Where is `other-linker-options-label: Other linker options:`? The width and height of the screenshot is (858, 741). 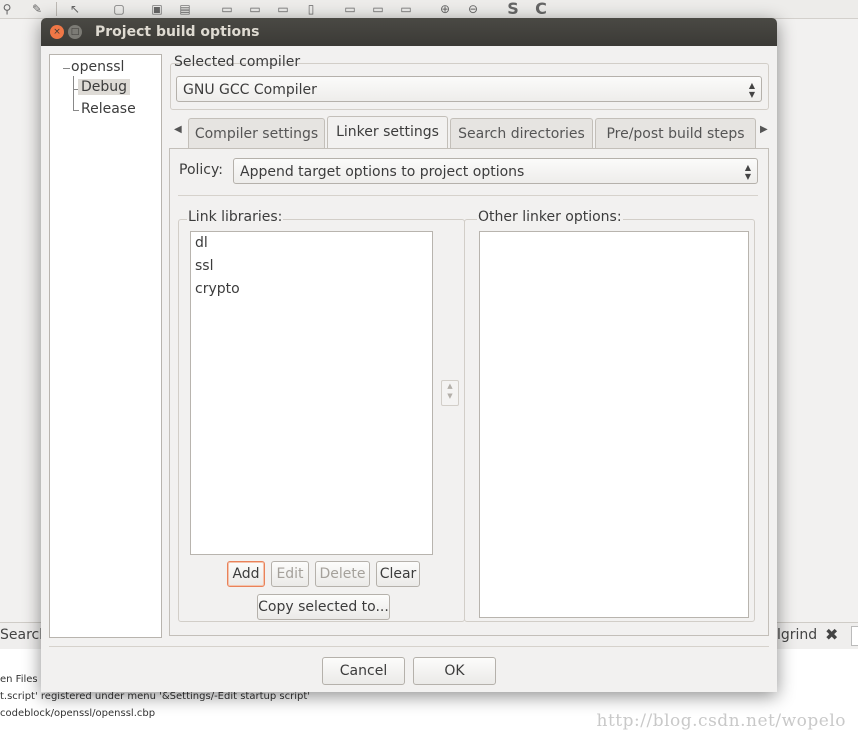
other-linker-options-label: Other linker options: is located at coordinates (550, 217).